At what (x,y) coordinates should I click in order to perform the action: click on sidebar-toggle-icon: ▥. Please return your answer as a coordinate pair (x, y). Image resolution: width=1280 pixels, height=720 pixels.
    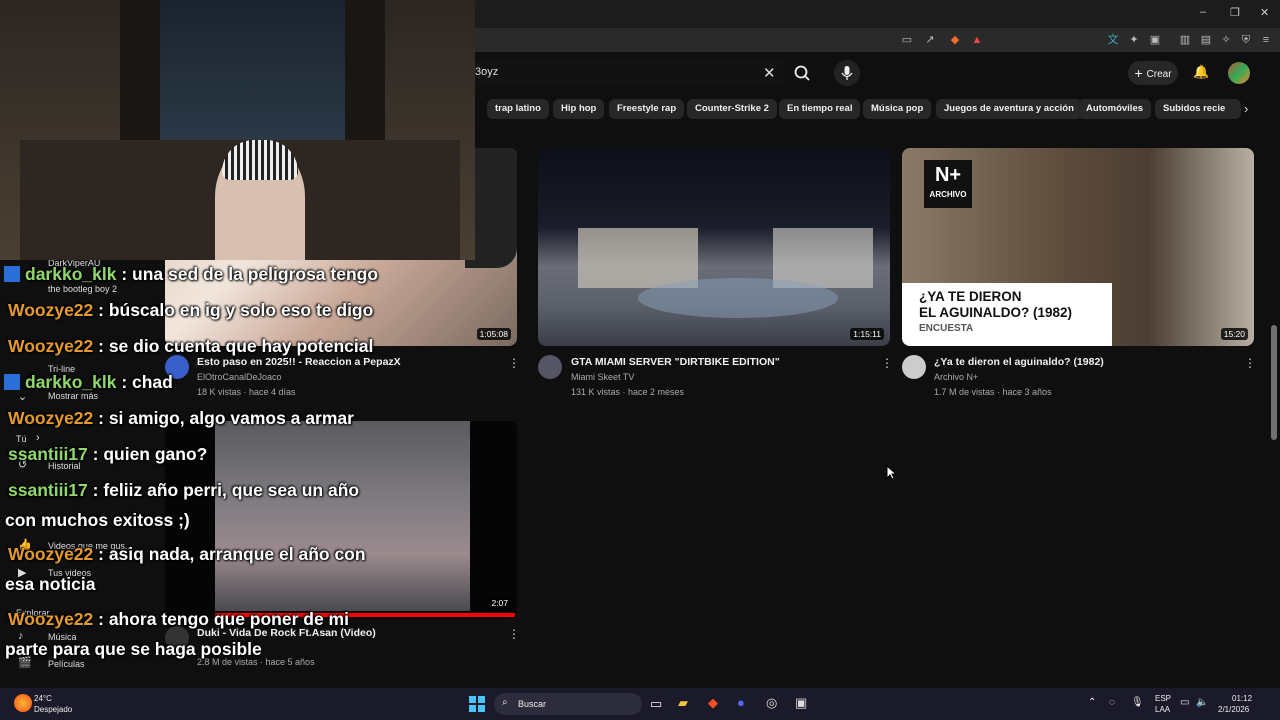
    Looking at the image, I should click on (1185, 40).